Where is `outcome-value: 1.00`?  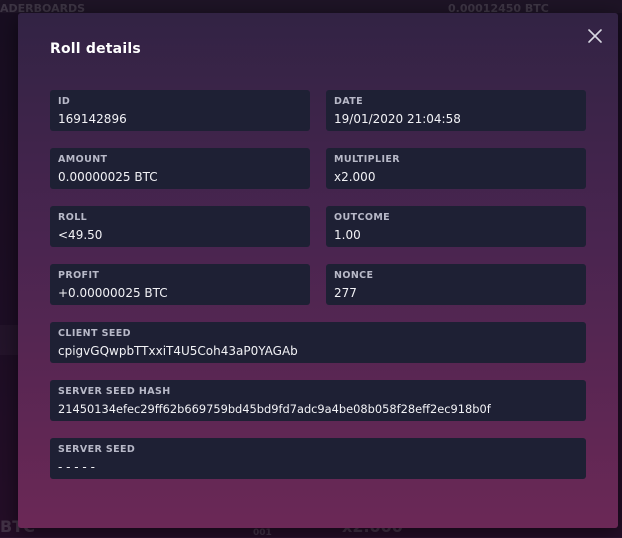 outcome-value: 1.00 is located at coordinates (347, 235).